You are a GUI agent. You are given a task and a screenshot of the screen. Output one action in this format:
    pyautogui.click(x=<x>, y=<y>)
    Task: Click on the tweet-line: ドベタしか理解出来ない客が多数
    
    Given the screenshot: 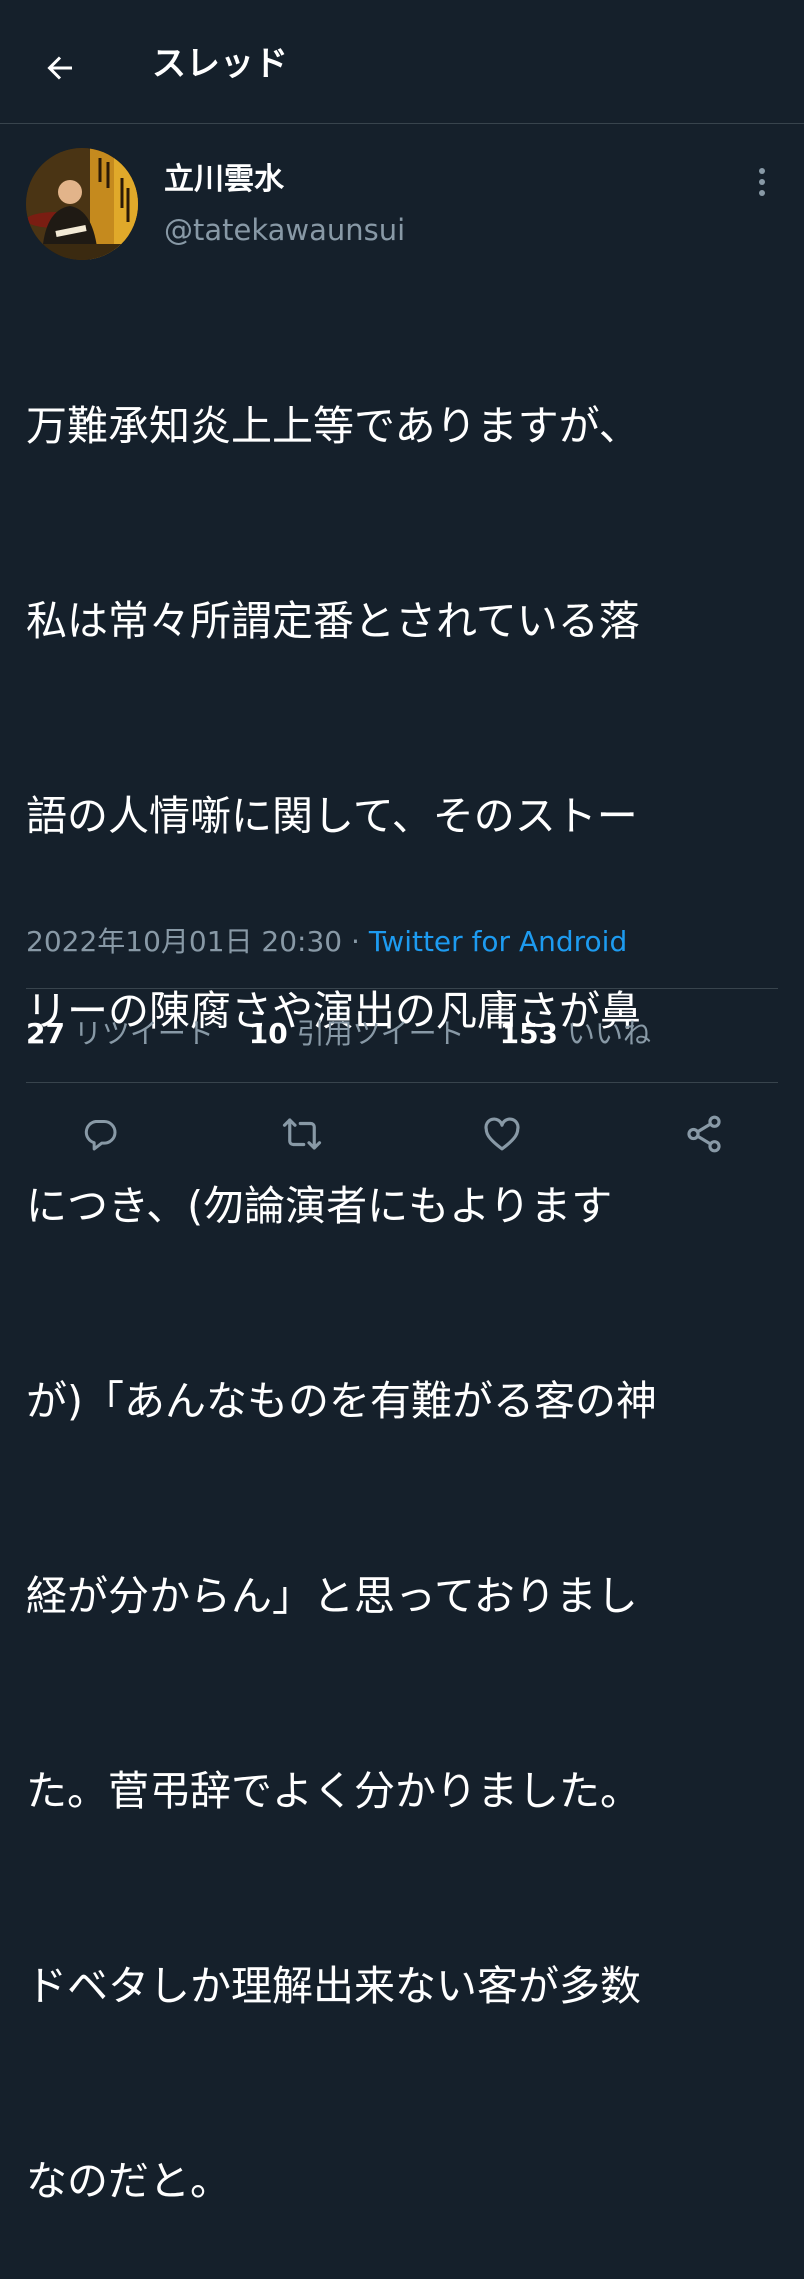 What is the action you would take?
    pyautogui.click(x=333, y=1986)
    